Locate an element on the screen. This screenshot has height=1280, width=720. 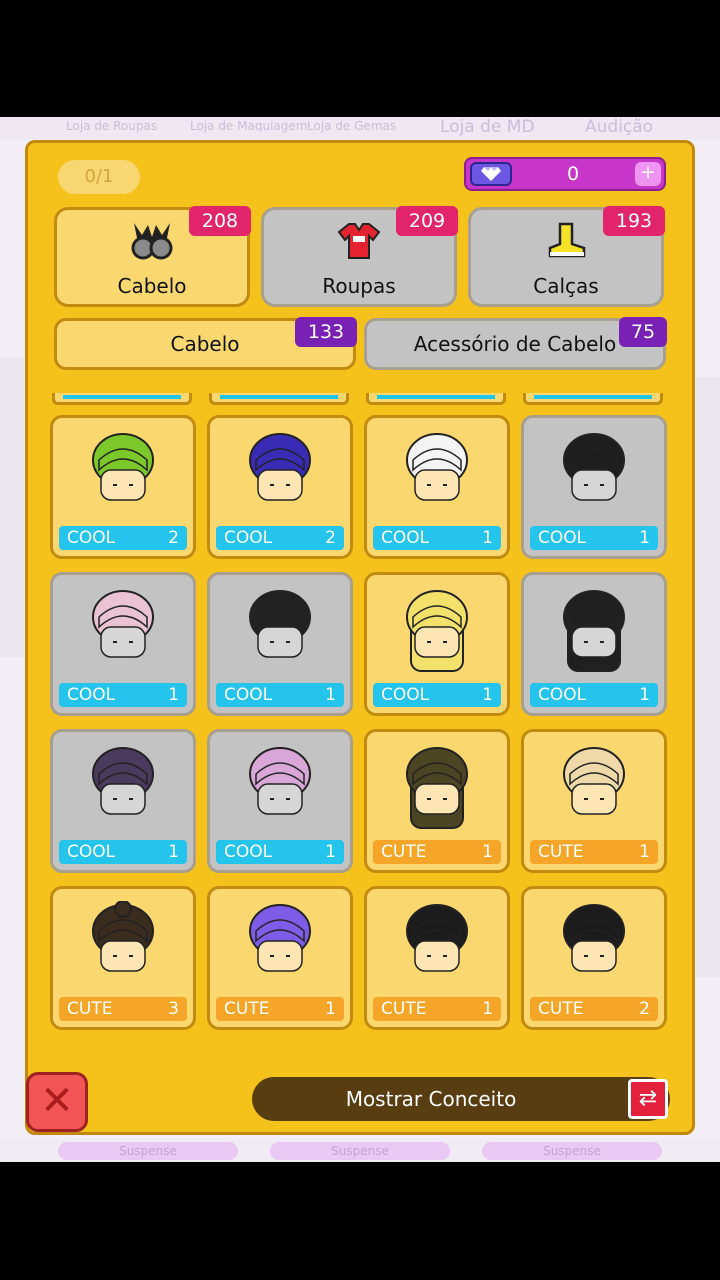
tab-calcas: Calças 193 is located at coordinates (566, 256).